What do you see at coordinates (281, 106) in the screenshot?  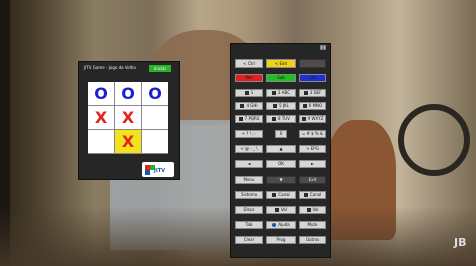 I see `key-5-button: 5 JKL` at bounding box center [281, 106].